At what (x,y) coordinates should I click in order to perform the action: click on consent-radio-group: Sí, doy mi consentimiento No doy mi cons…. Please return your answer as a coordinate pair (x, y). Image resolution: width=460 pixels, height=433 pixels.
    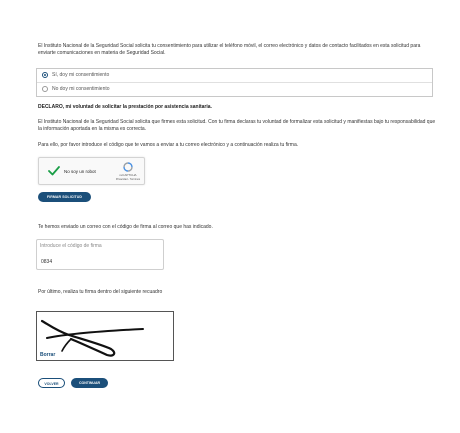
    Looking at the image, I should click on (234, 82).